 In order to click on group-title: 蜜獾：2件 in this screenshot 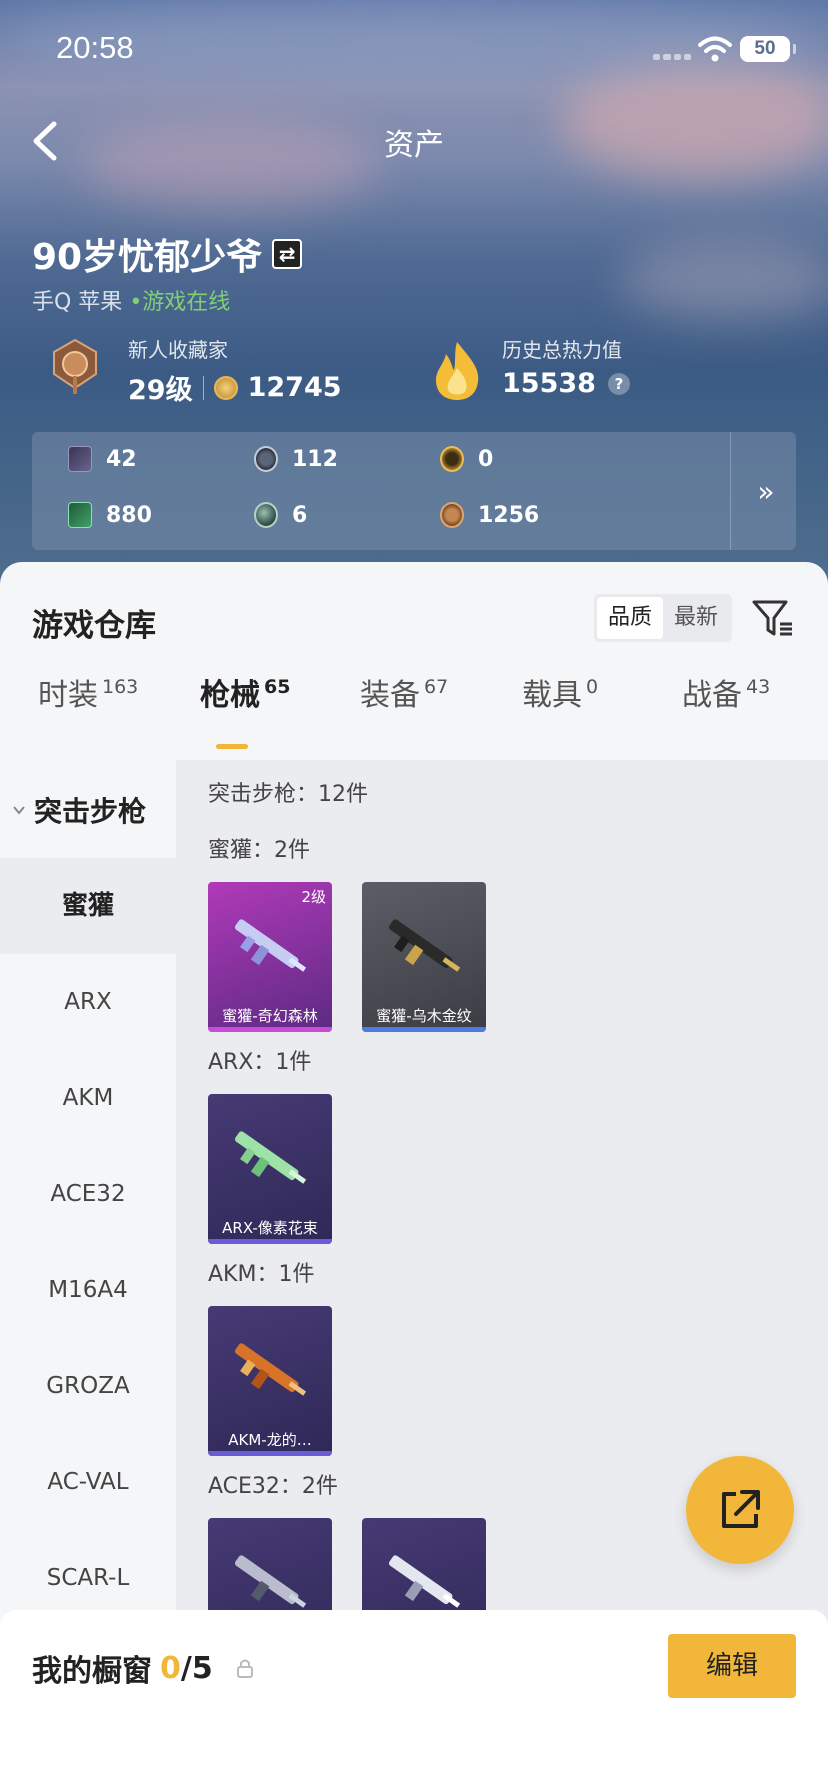, I will do `click(259, 850)`.